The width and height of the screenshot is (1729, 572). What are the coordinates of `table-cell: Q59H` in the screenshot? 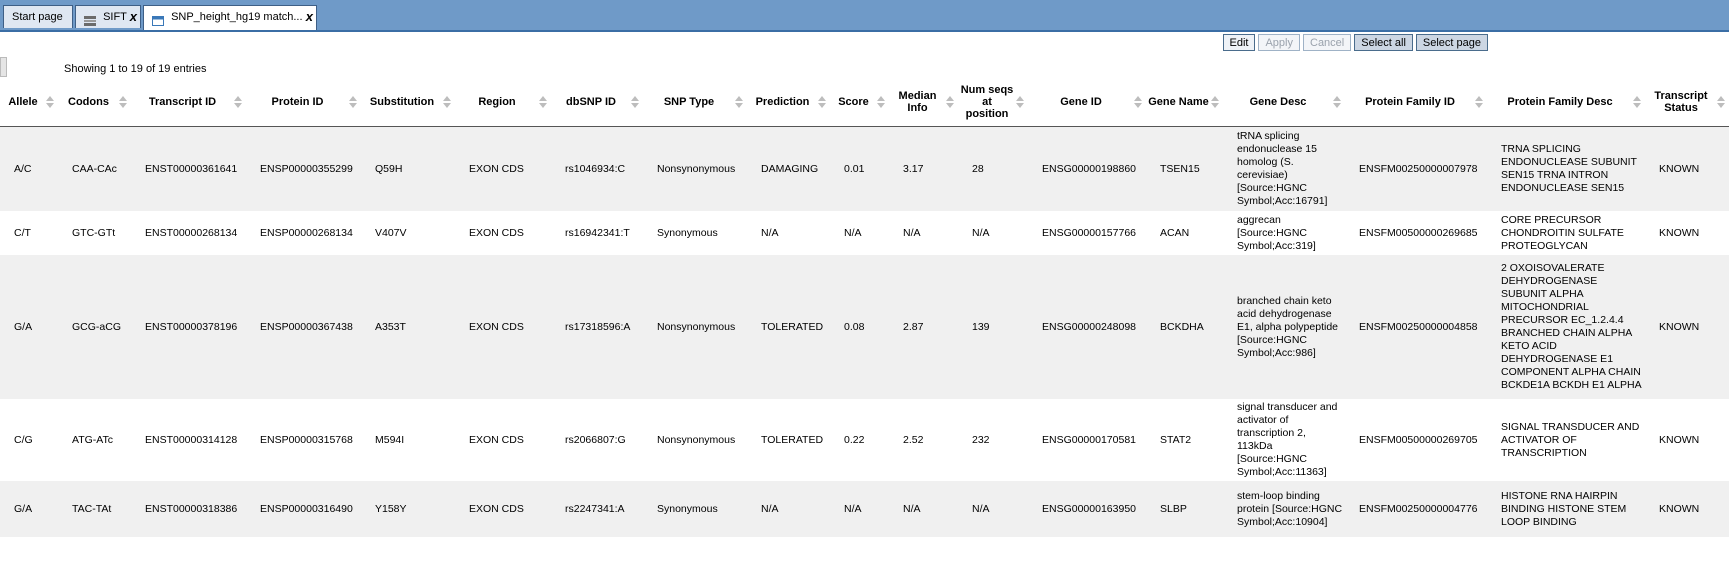 It's located at (408, 168).